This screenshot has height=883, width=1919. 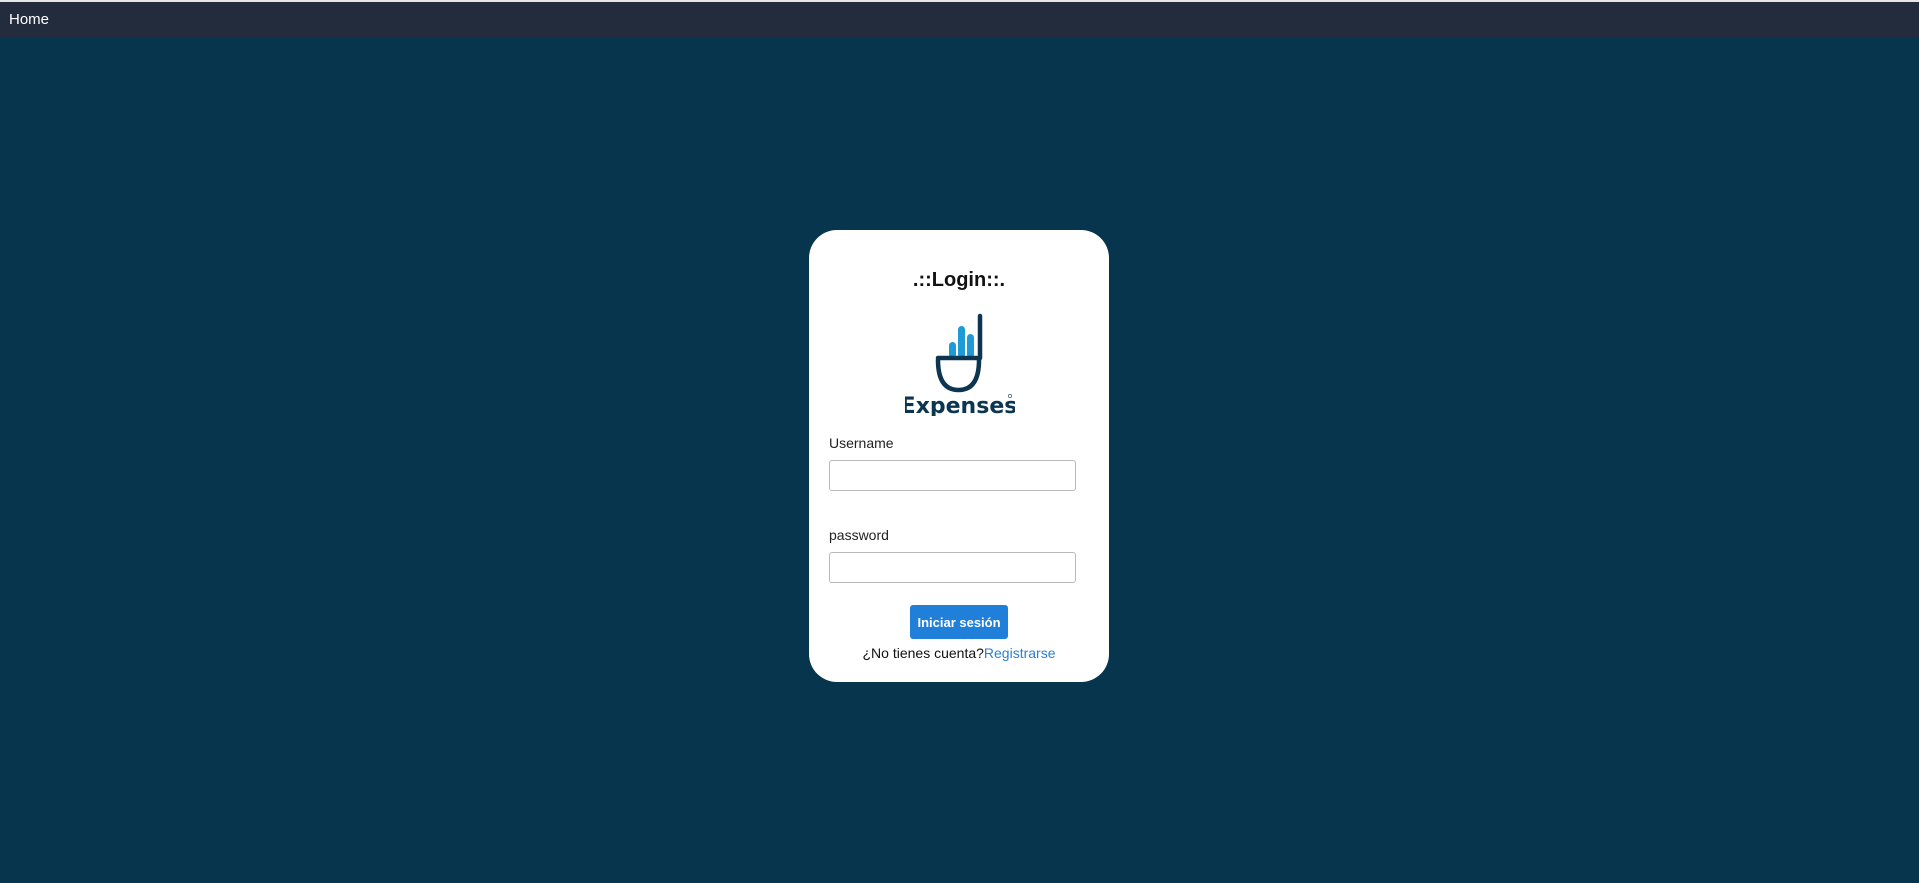 What do you see at coordinates (959, 280) in the screenshot?
I see `login-title: .::Login::.` at bounding box center [959, 280].